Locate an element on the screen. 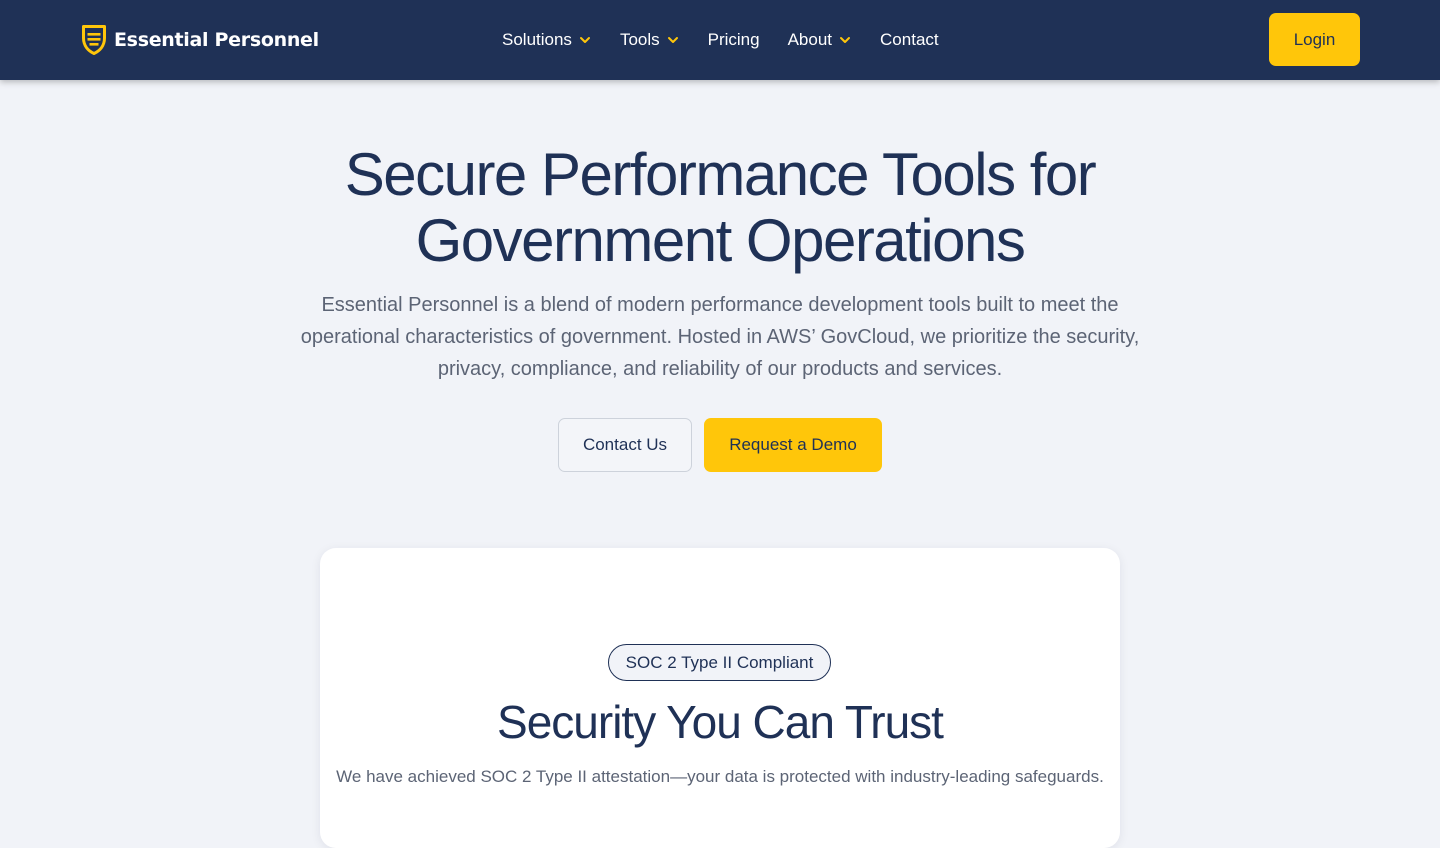 This screenshot has width=1440, height=848. nav-tools-label: Tools is located at coordinates (639, 39).